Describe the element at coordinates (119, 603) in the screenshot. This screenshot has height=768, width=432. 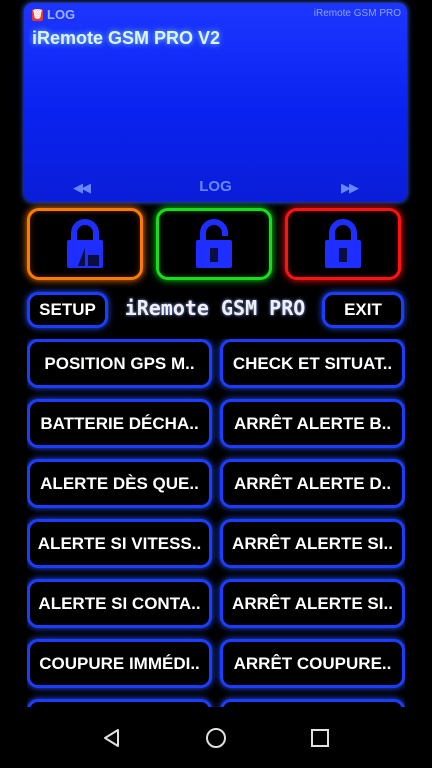
I see `cmd-alerte-contact: ALERTE SI CONTA..` at that location.